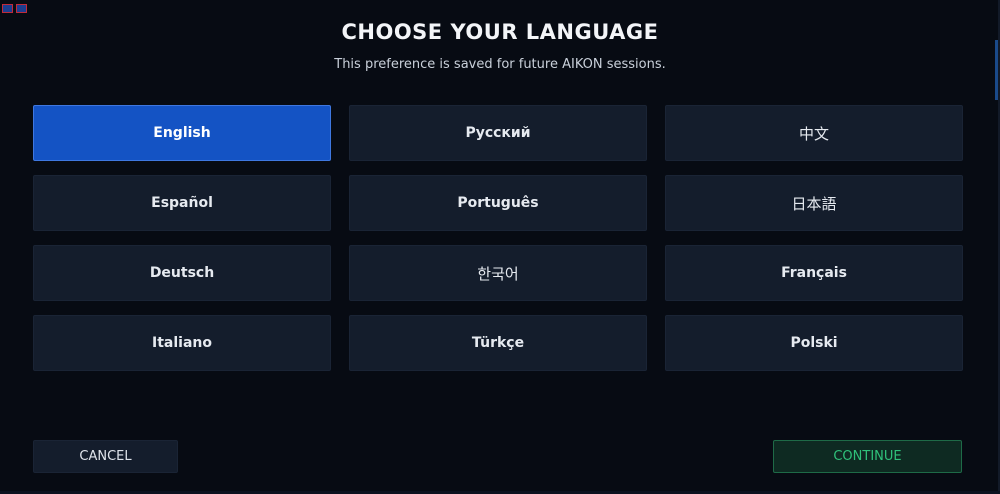 Image resolution: width=1000 pixels, height=494 pixels. I want to click on language-option-italian: Italiano, so click(182, 343).